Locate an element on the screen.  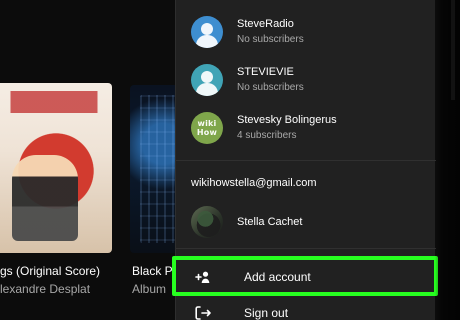
person-avatar-teal-icon is located at coordinates (207, 80).